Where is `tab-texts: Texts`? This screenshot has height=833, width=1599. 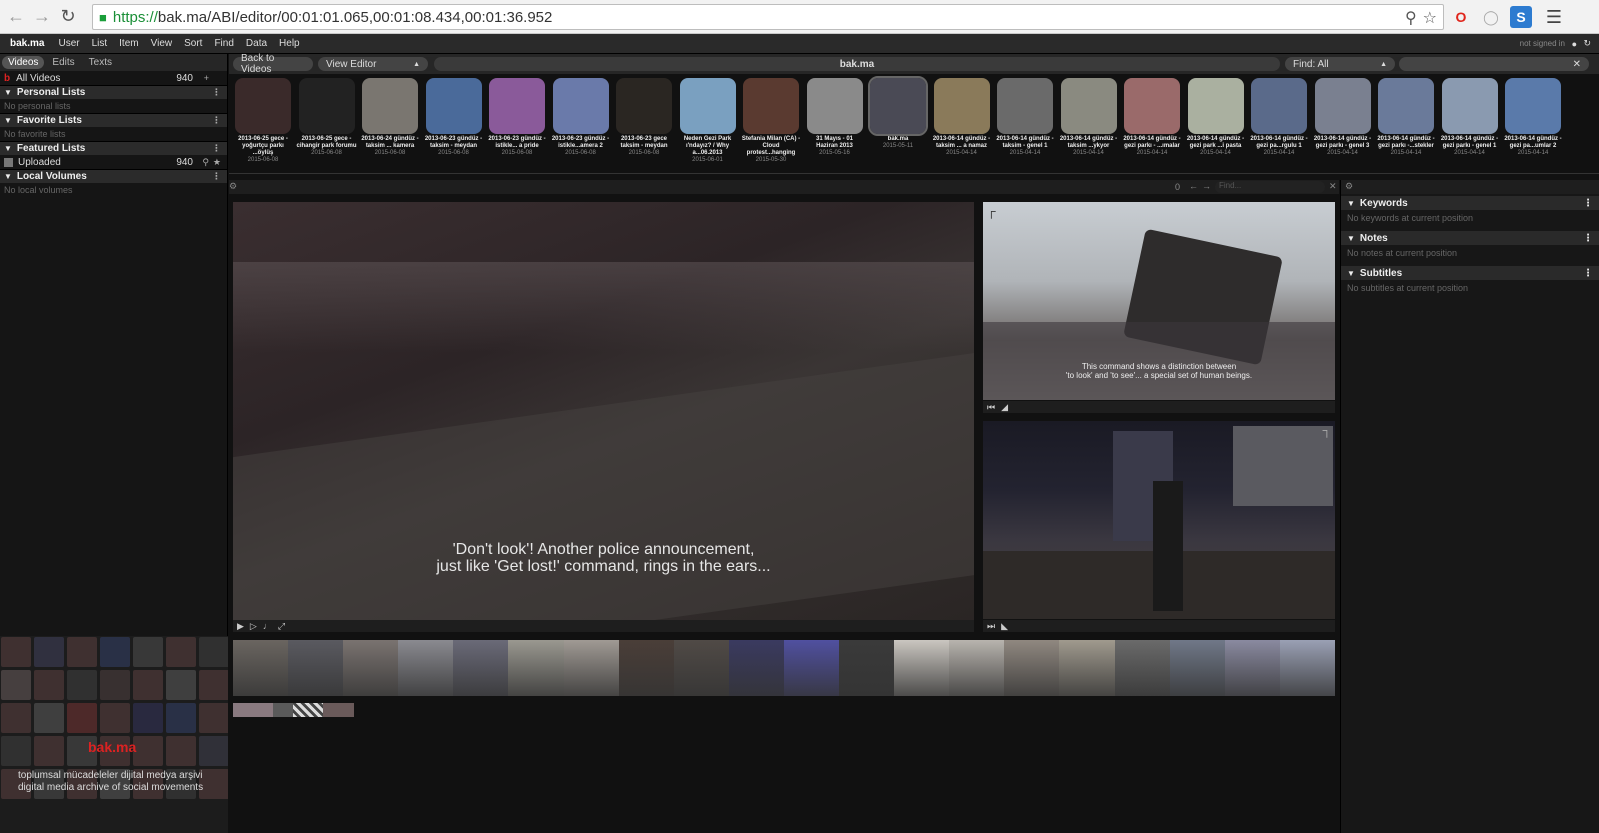 tab-texts: Texts is located at coordinates (100, 62).